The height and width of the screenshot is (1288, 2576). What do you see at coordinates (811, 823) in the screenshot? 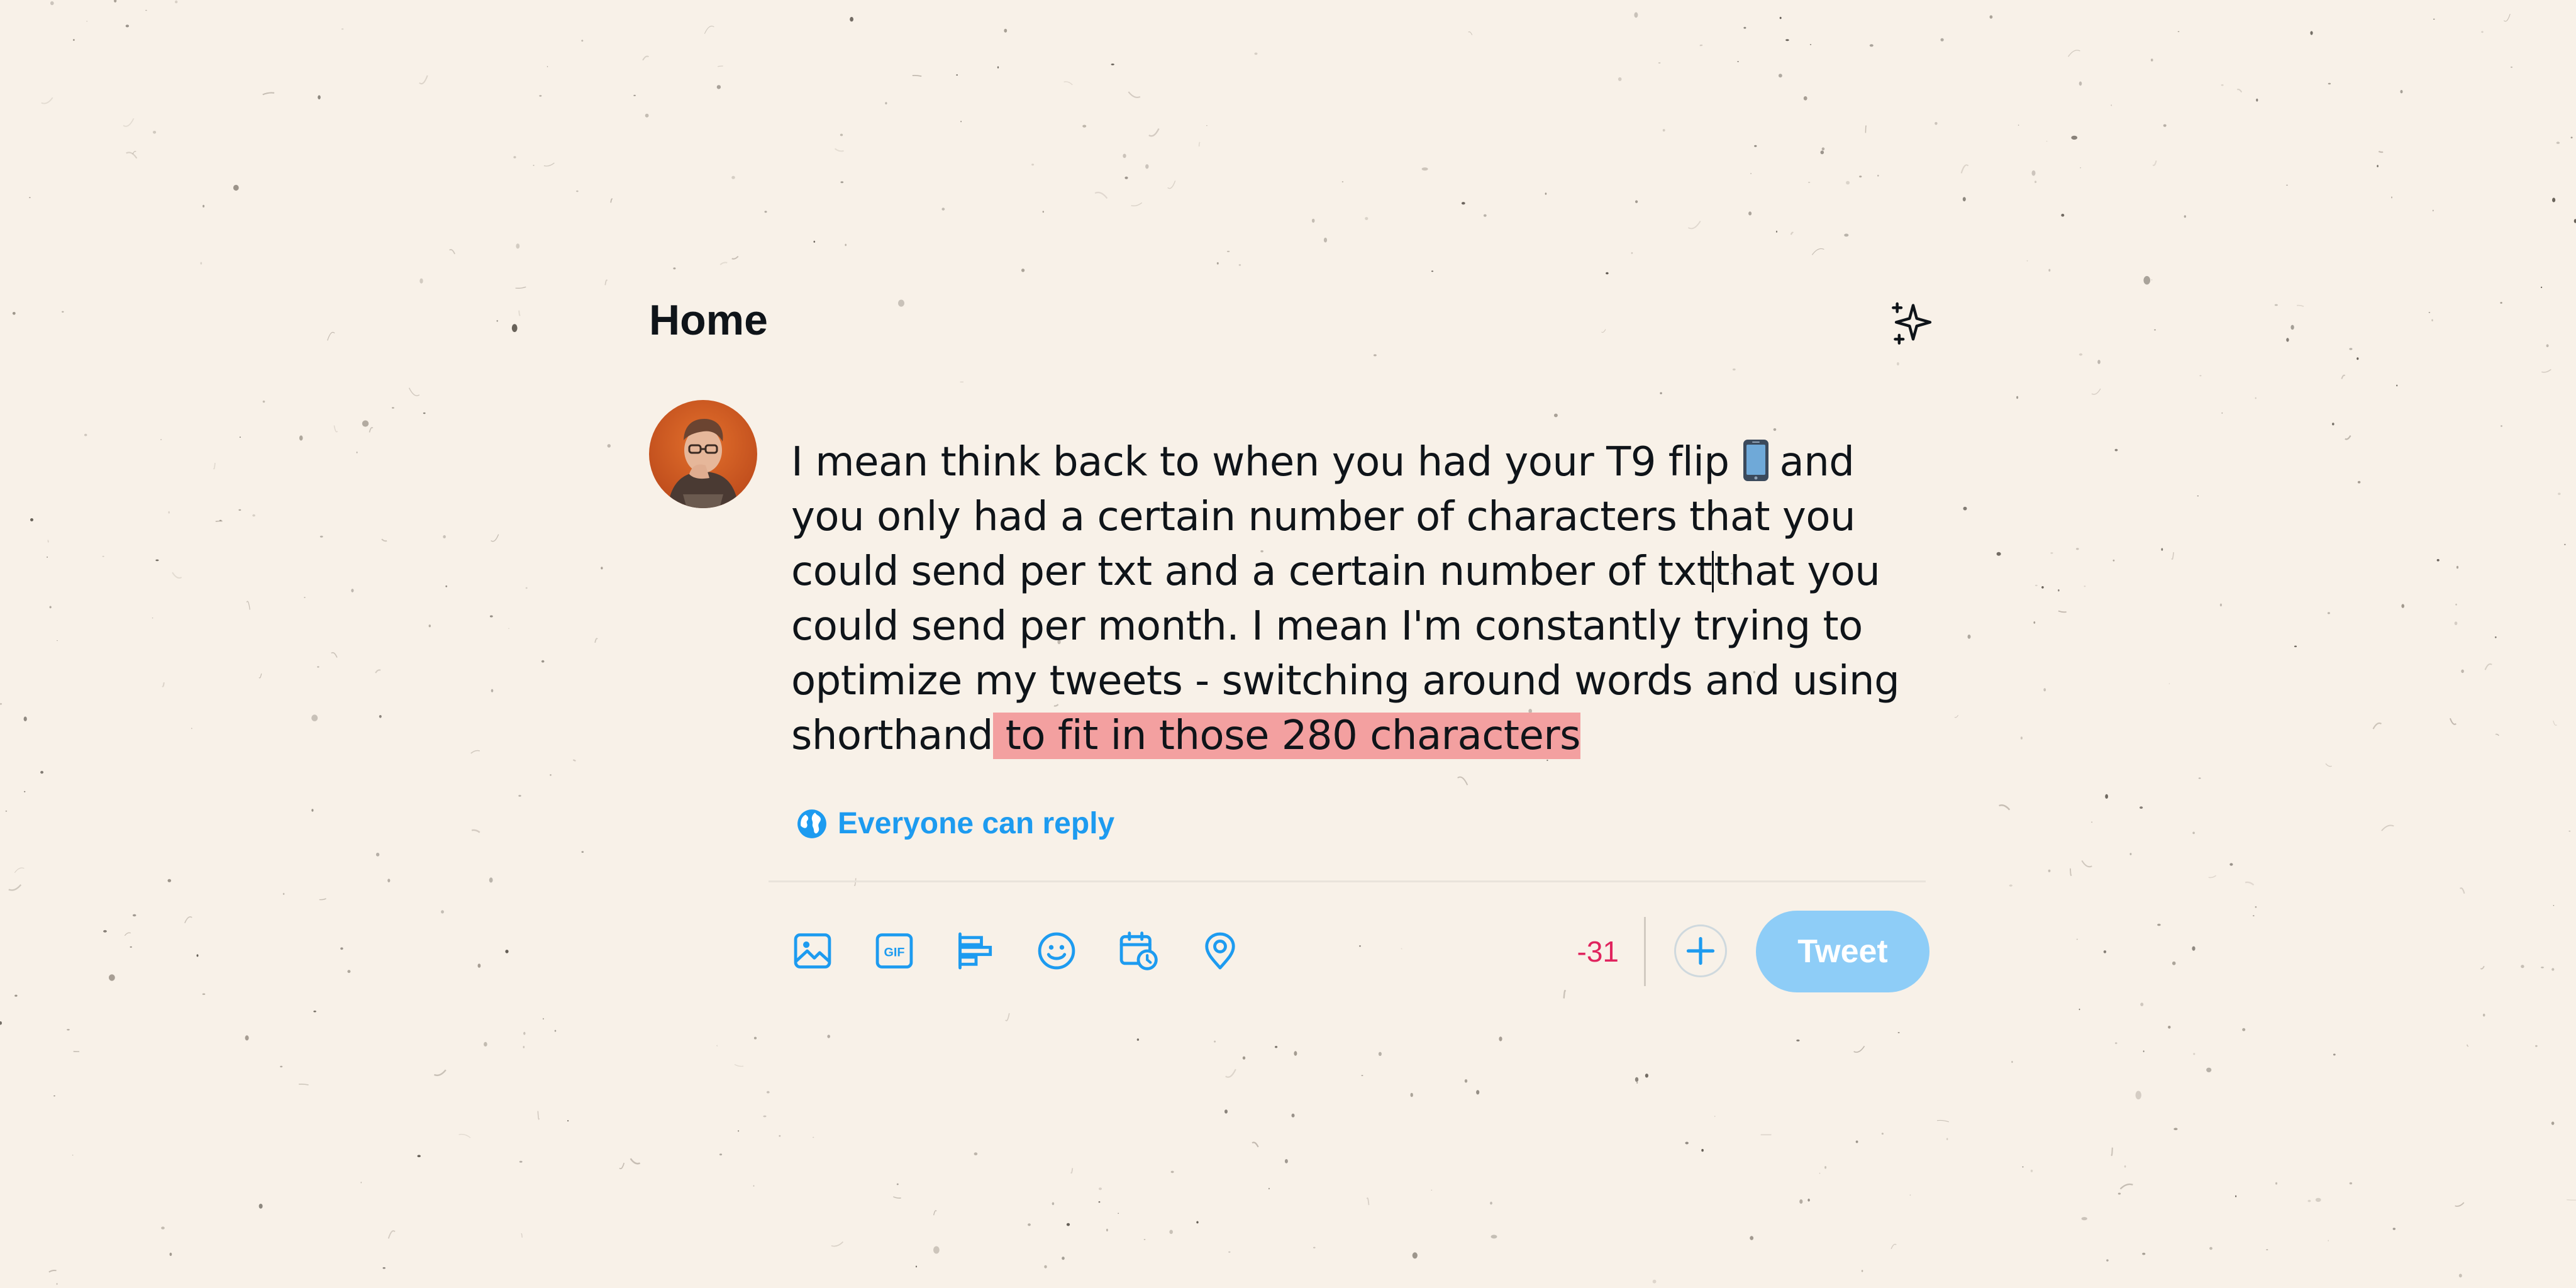
I see `globe-icon` at bounding box center [811, 823].